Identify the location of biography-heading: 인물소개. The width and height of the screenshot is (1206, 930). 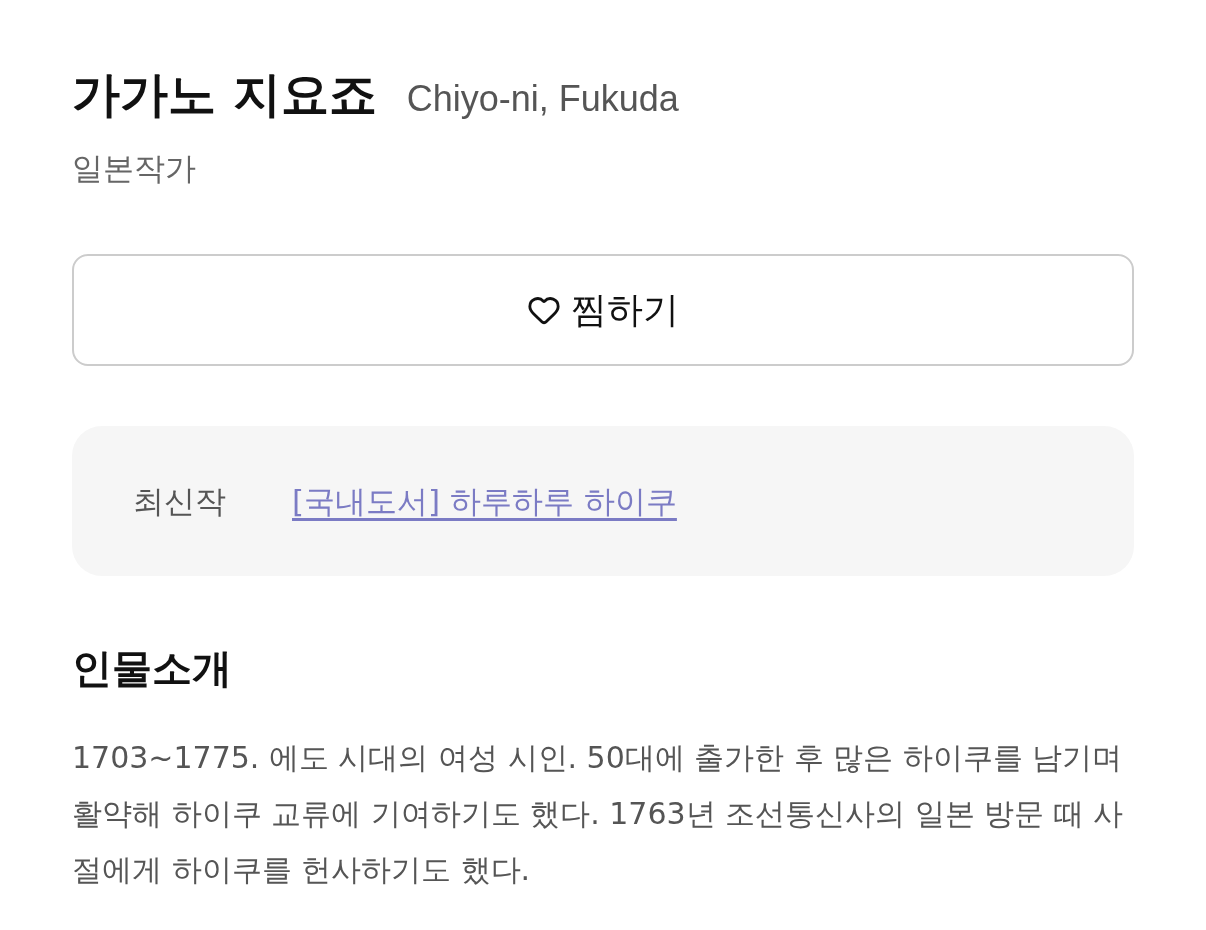
(152, 668).